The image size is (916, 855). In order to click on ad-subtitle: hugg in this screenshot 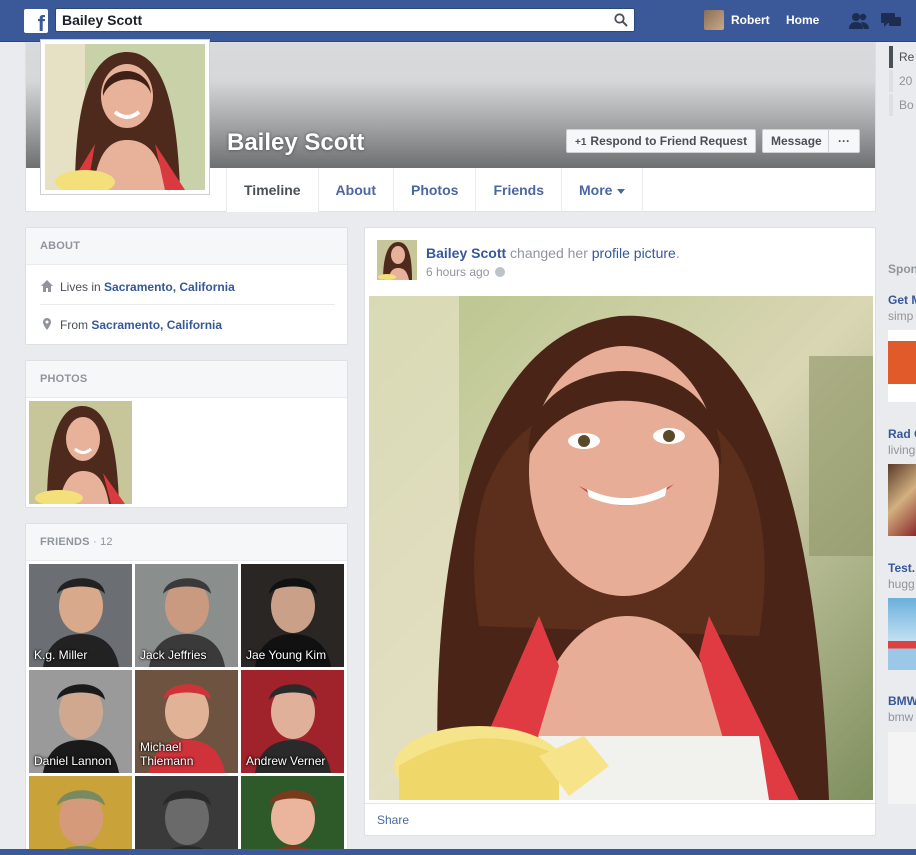, I will do `click(901, 584)`.